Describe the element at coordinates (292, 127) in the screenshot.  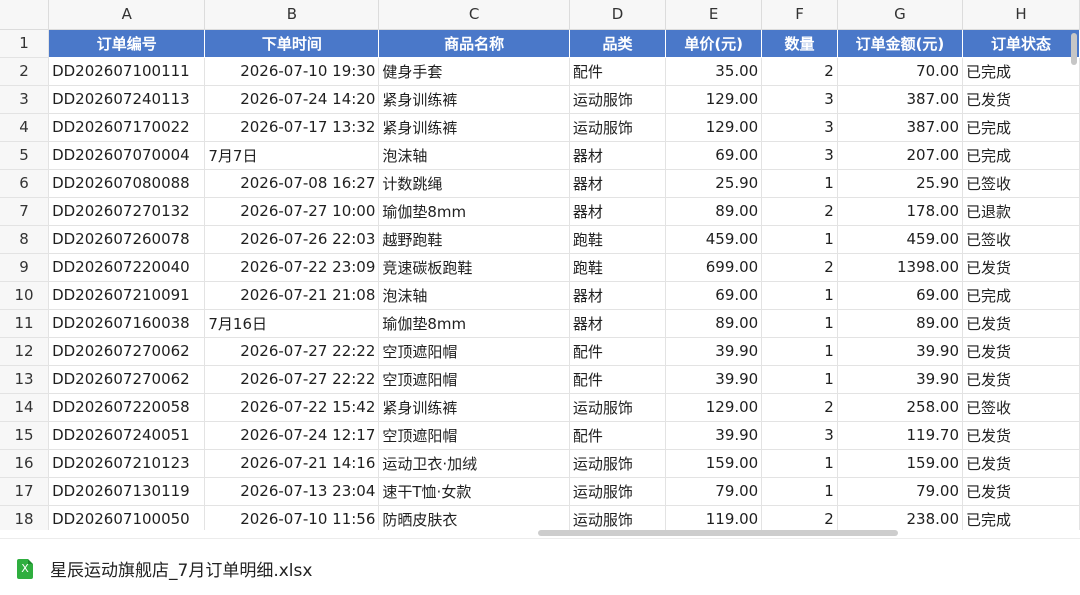
I see `cell-order-time: 2026-07-17 13:32` at that location.